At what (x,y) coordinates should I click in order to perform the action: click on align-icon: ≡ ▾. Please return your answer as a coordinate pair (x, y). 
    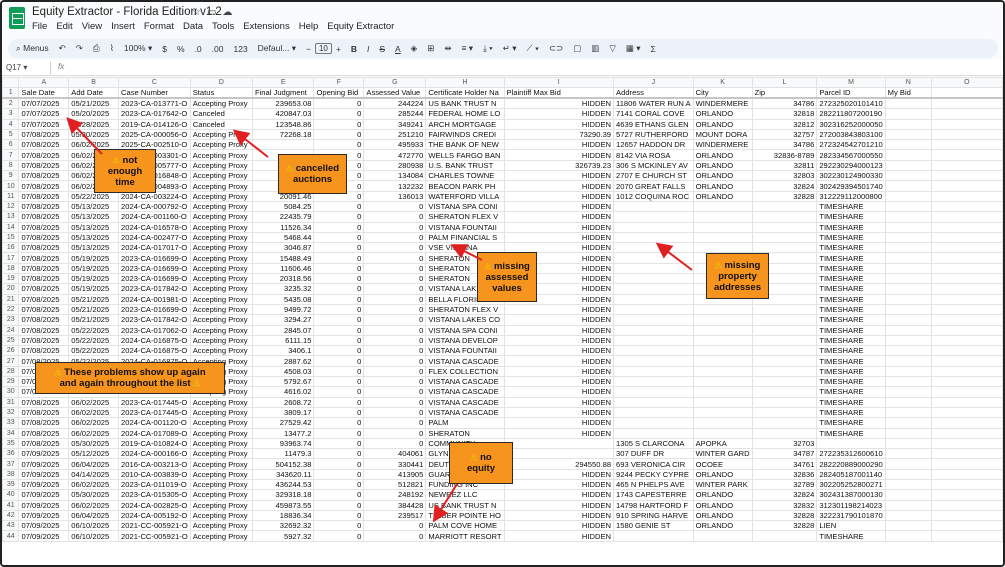
    Looking at the image, I should click on (467, 48).